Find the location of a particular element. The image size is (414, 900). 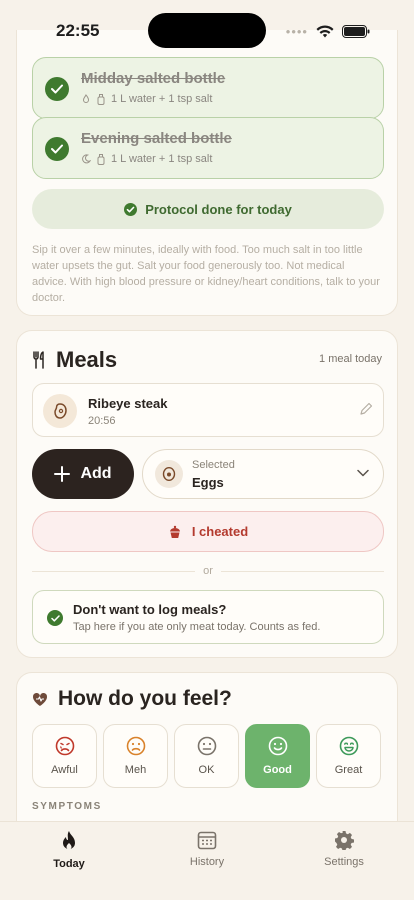

mood-good: Good is located at coordinates (277, 756).